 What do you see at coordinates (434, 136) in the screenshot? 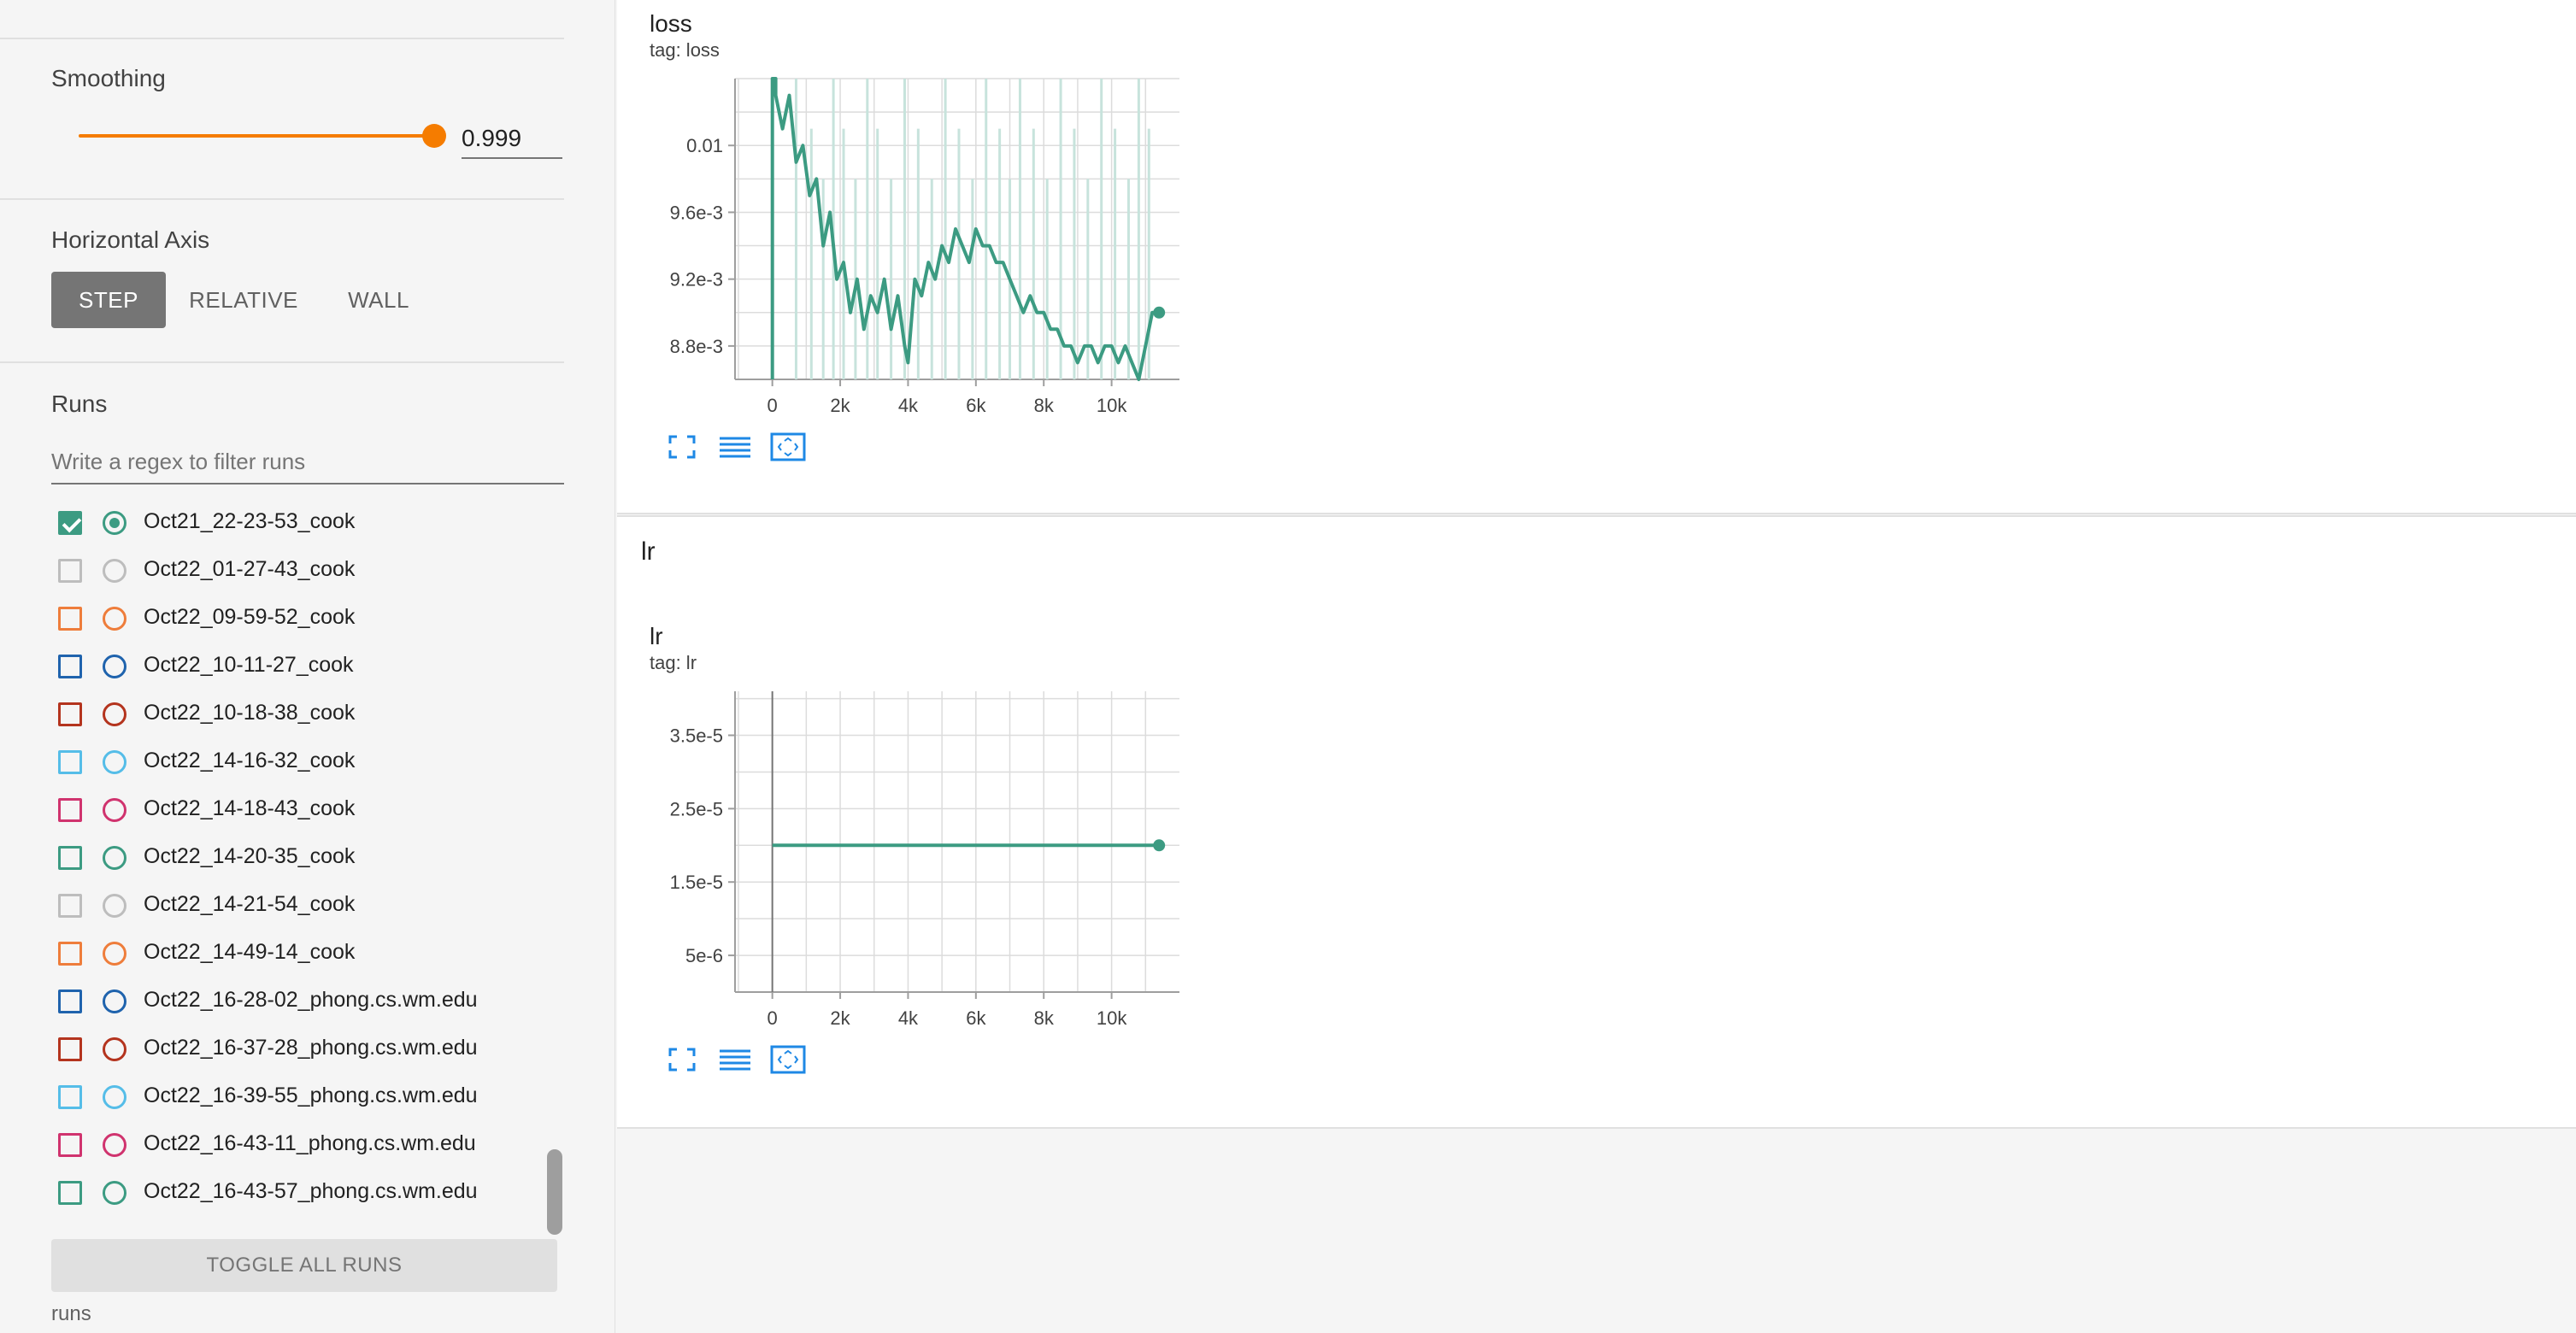
I see `smoothing-slider-thumb` at bounding box center [434, 136].